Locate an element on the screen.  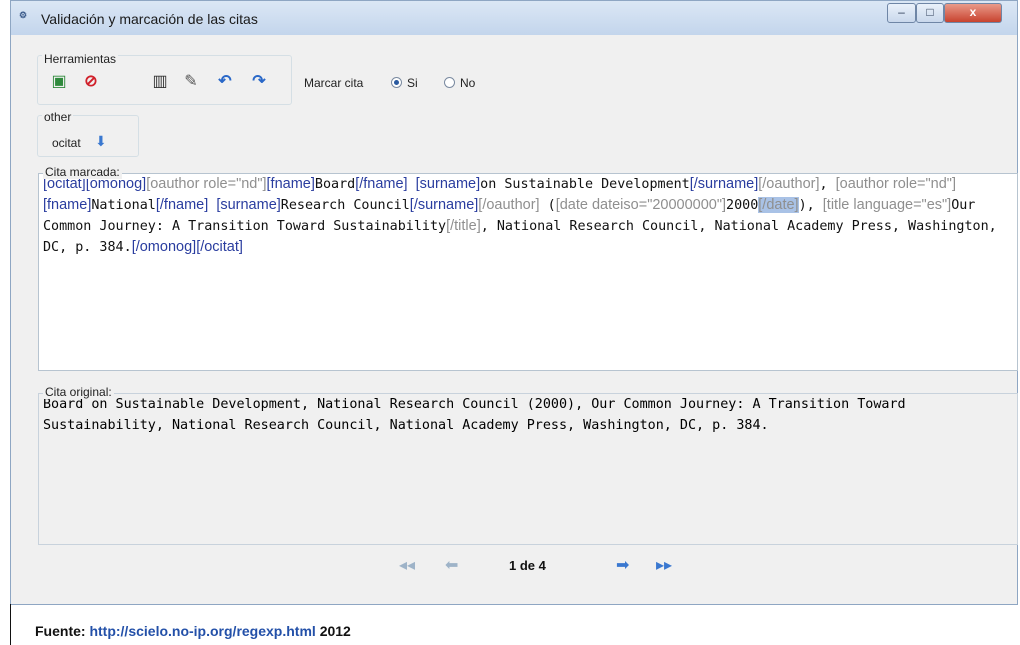
citation-text-segment: ( is located at coordinates (547, 205).